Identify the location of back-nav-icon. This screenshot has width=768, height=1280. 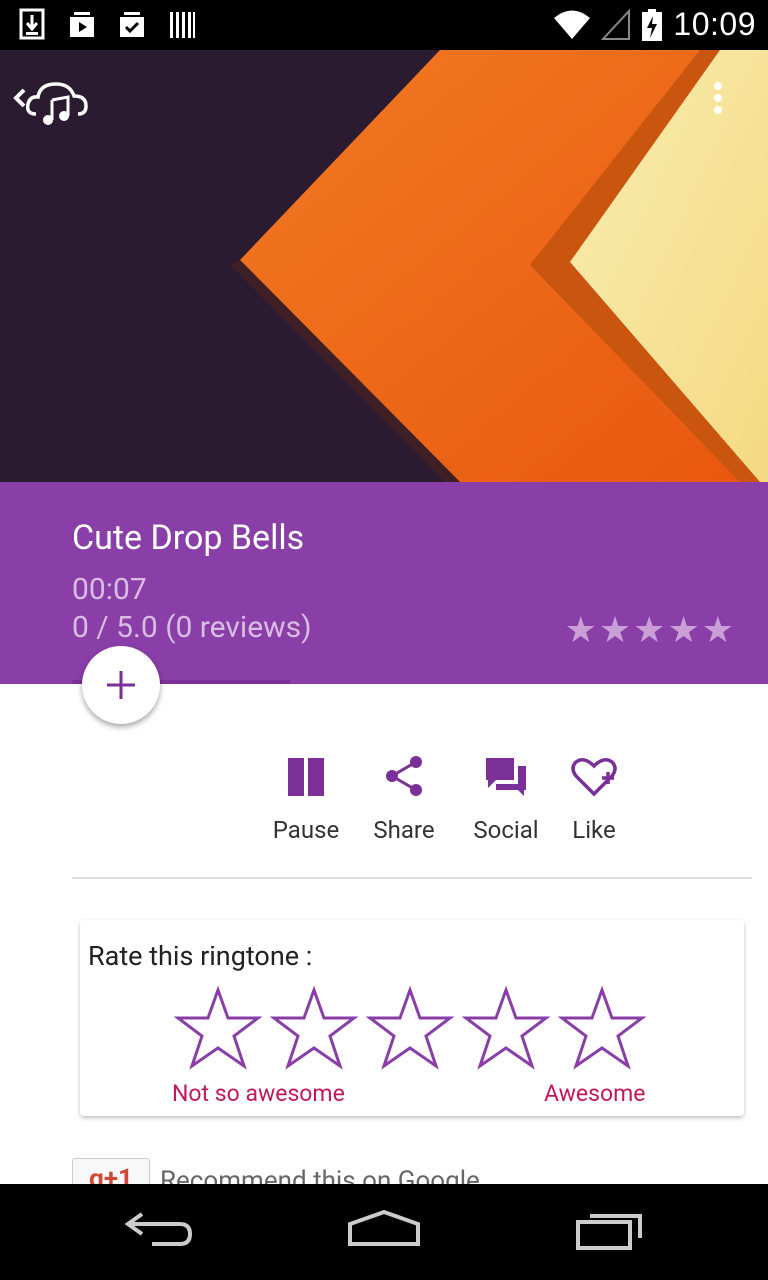
(160, 1228).